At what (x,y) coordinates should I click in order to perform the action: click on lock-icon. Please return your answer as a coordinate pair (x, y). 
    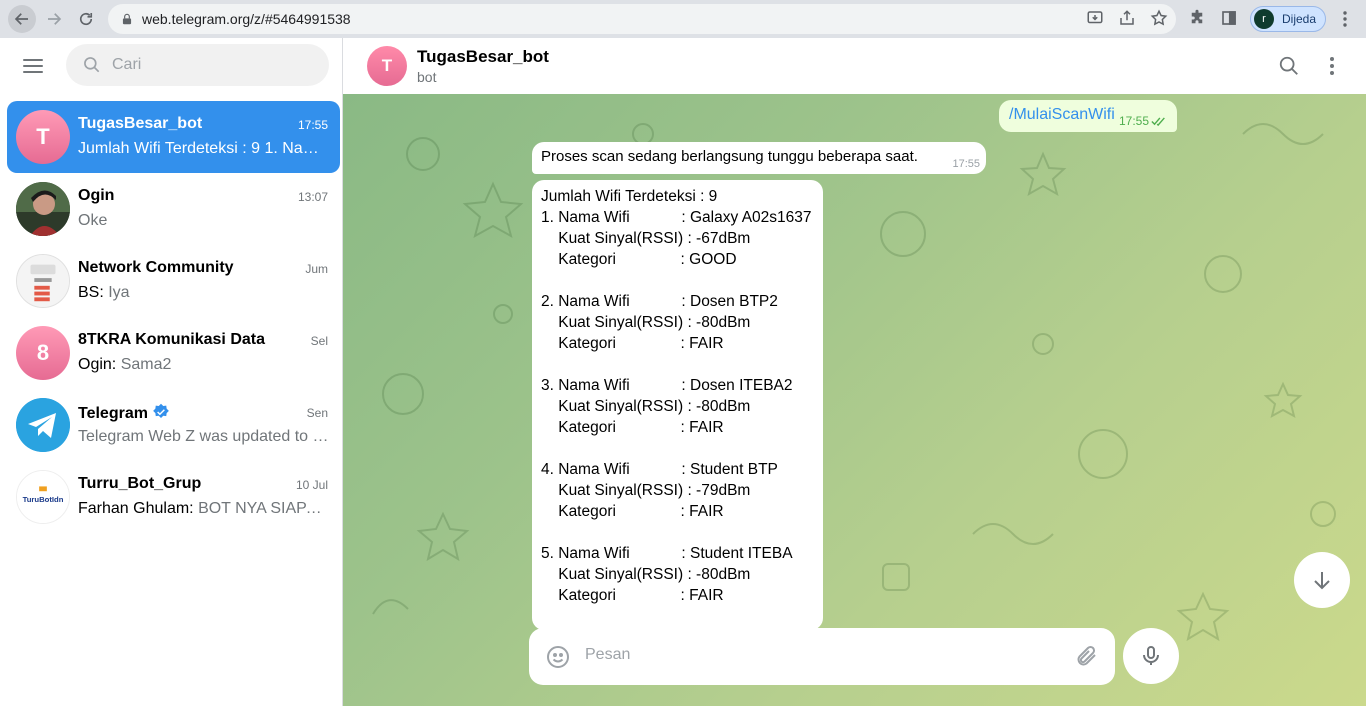
    Looking at the image, I should click on (127, 19).